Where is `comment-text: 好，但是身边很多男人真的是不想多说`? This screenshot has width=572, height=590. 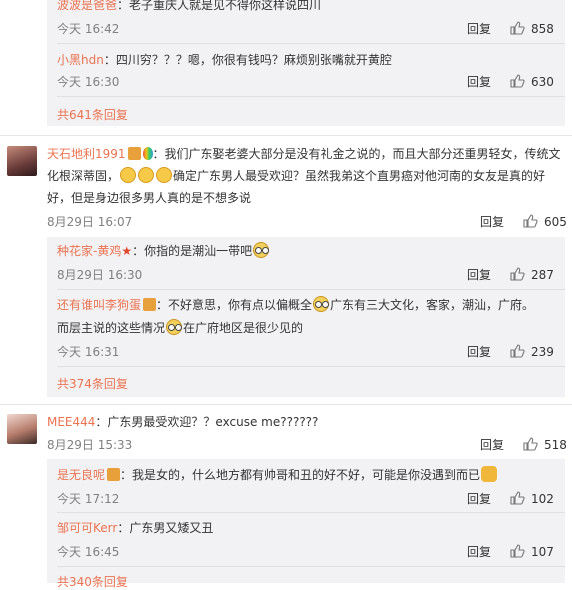
comment-text: 好，但是身边很多男人真的是不想多说 is located at coordinates (149, 198).